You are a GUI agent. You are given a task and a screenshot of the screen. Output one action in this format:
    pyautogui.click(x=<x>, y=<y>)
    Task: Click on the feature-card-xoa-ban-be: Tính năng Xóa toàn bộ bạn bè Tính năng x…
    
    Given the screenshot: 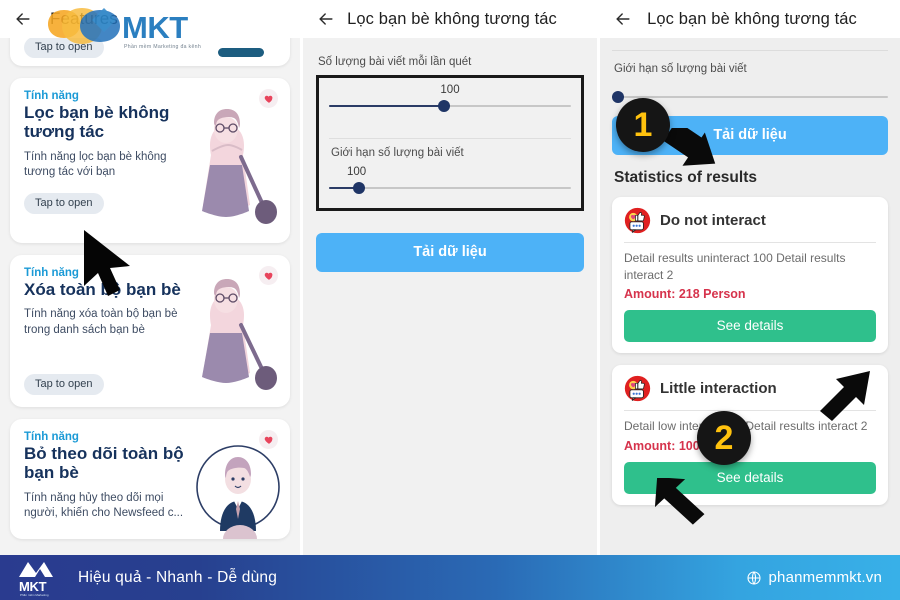 What is the action you would take?
    pyautogui.click(x=150, y=331)
    